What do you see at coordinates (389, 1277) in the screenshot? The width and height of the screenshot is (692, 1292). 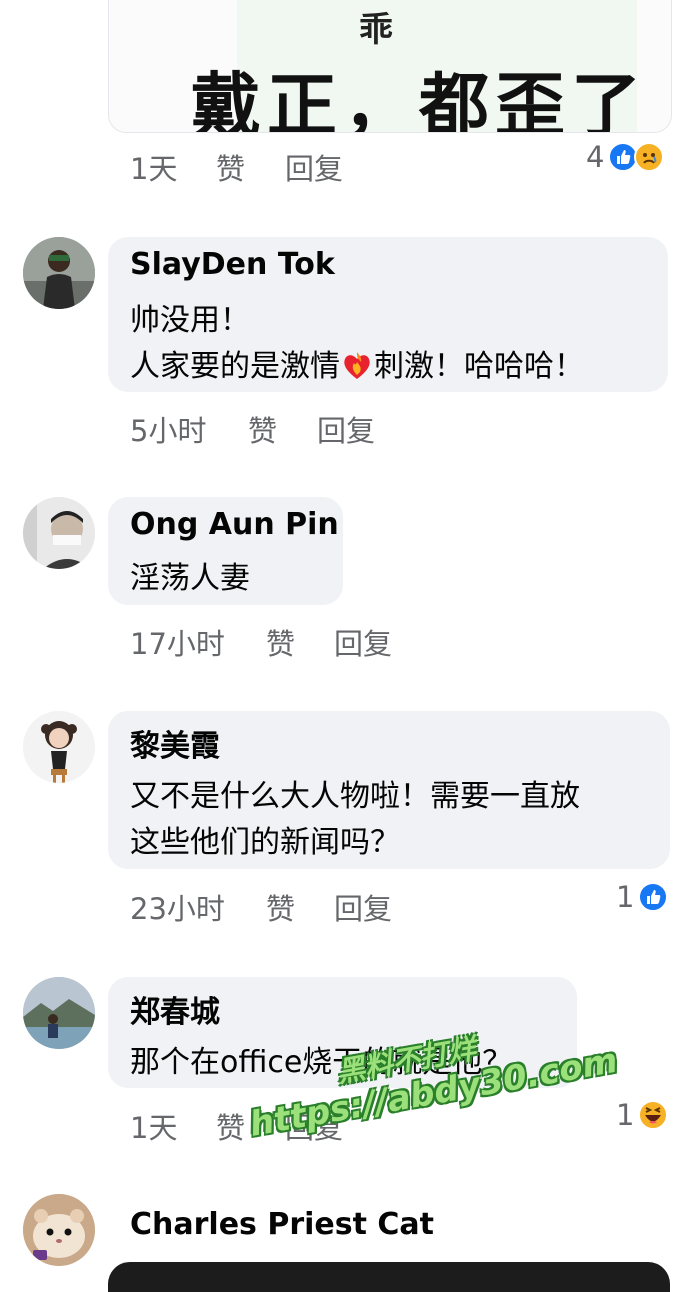 I see `comment-image` at bounding box center [389, 1277].